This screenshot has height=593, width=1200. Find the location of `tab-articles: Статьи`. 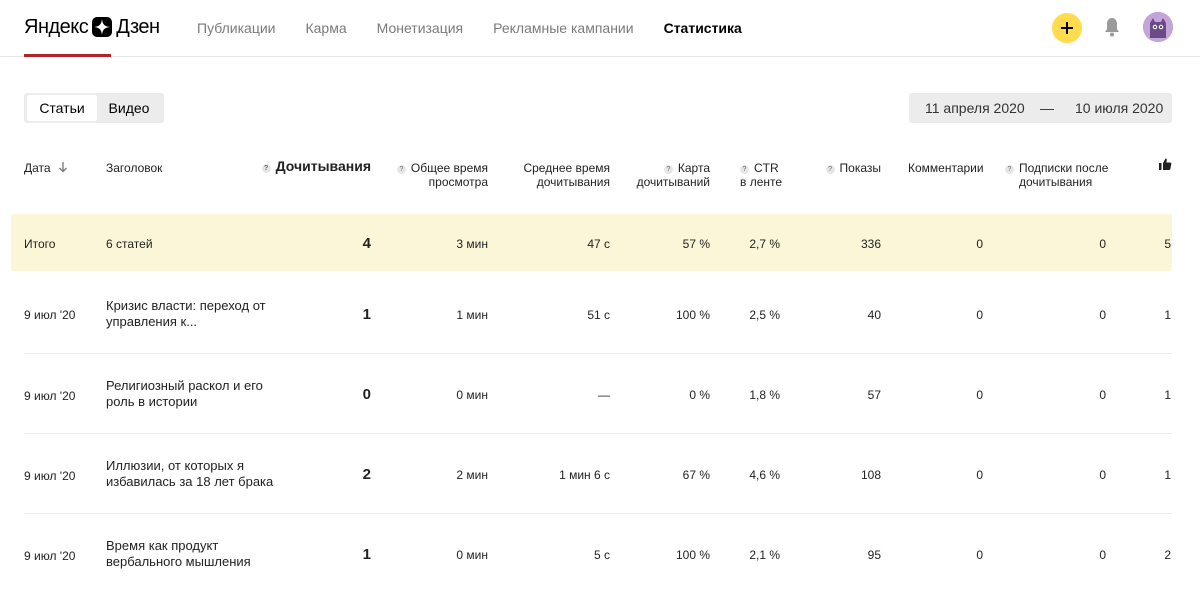

tab-articles: Статьи is located at coordinates (62, 108).